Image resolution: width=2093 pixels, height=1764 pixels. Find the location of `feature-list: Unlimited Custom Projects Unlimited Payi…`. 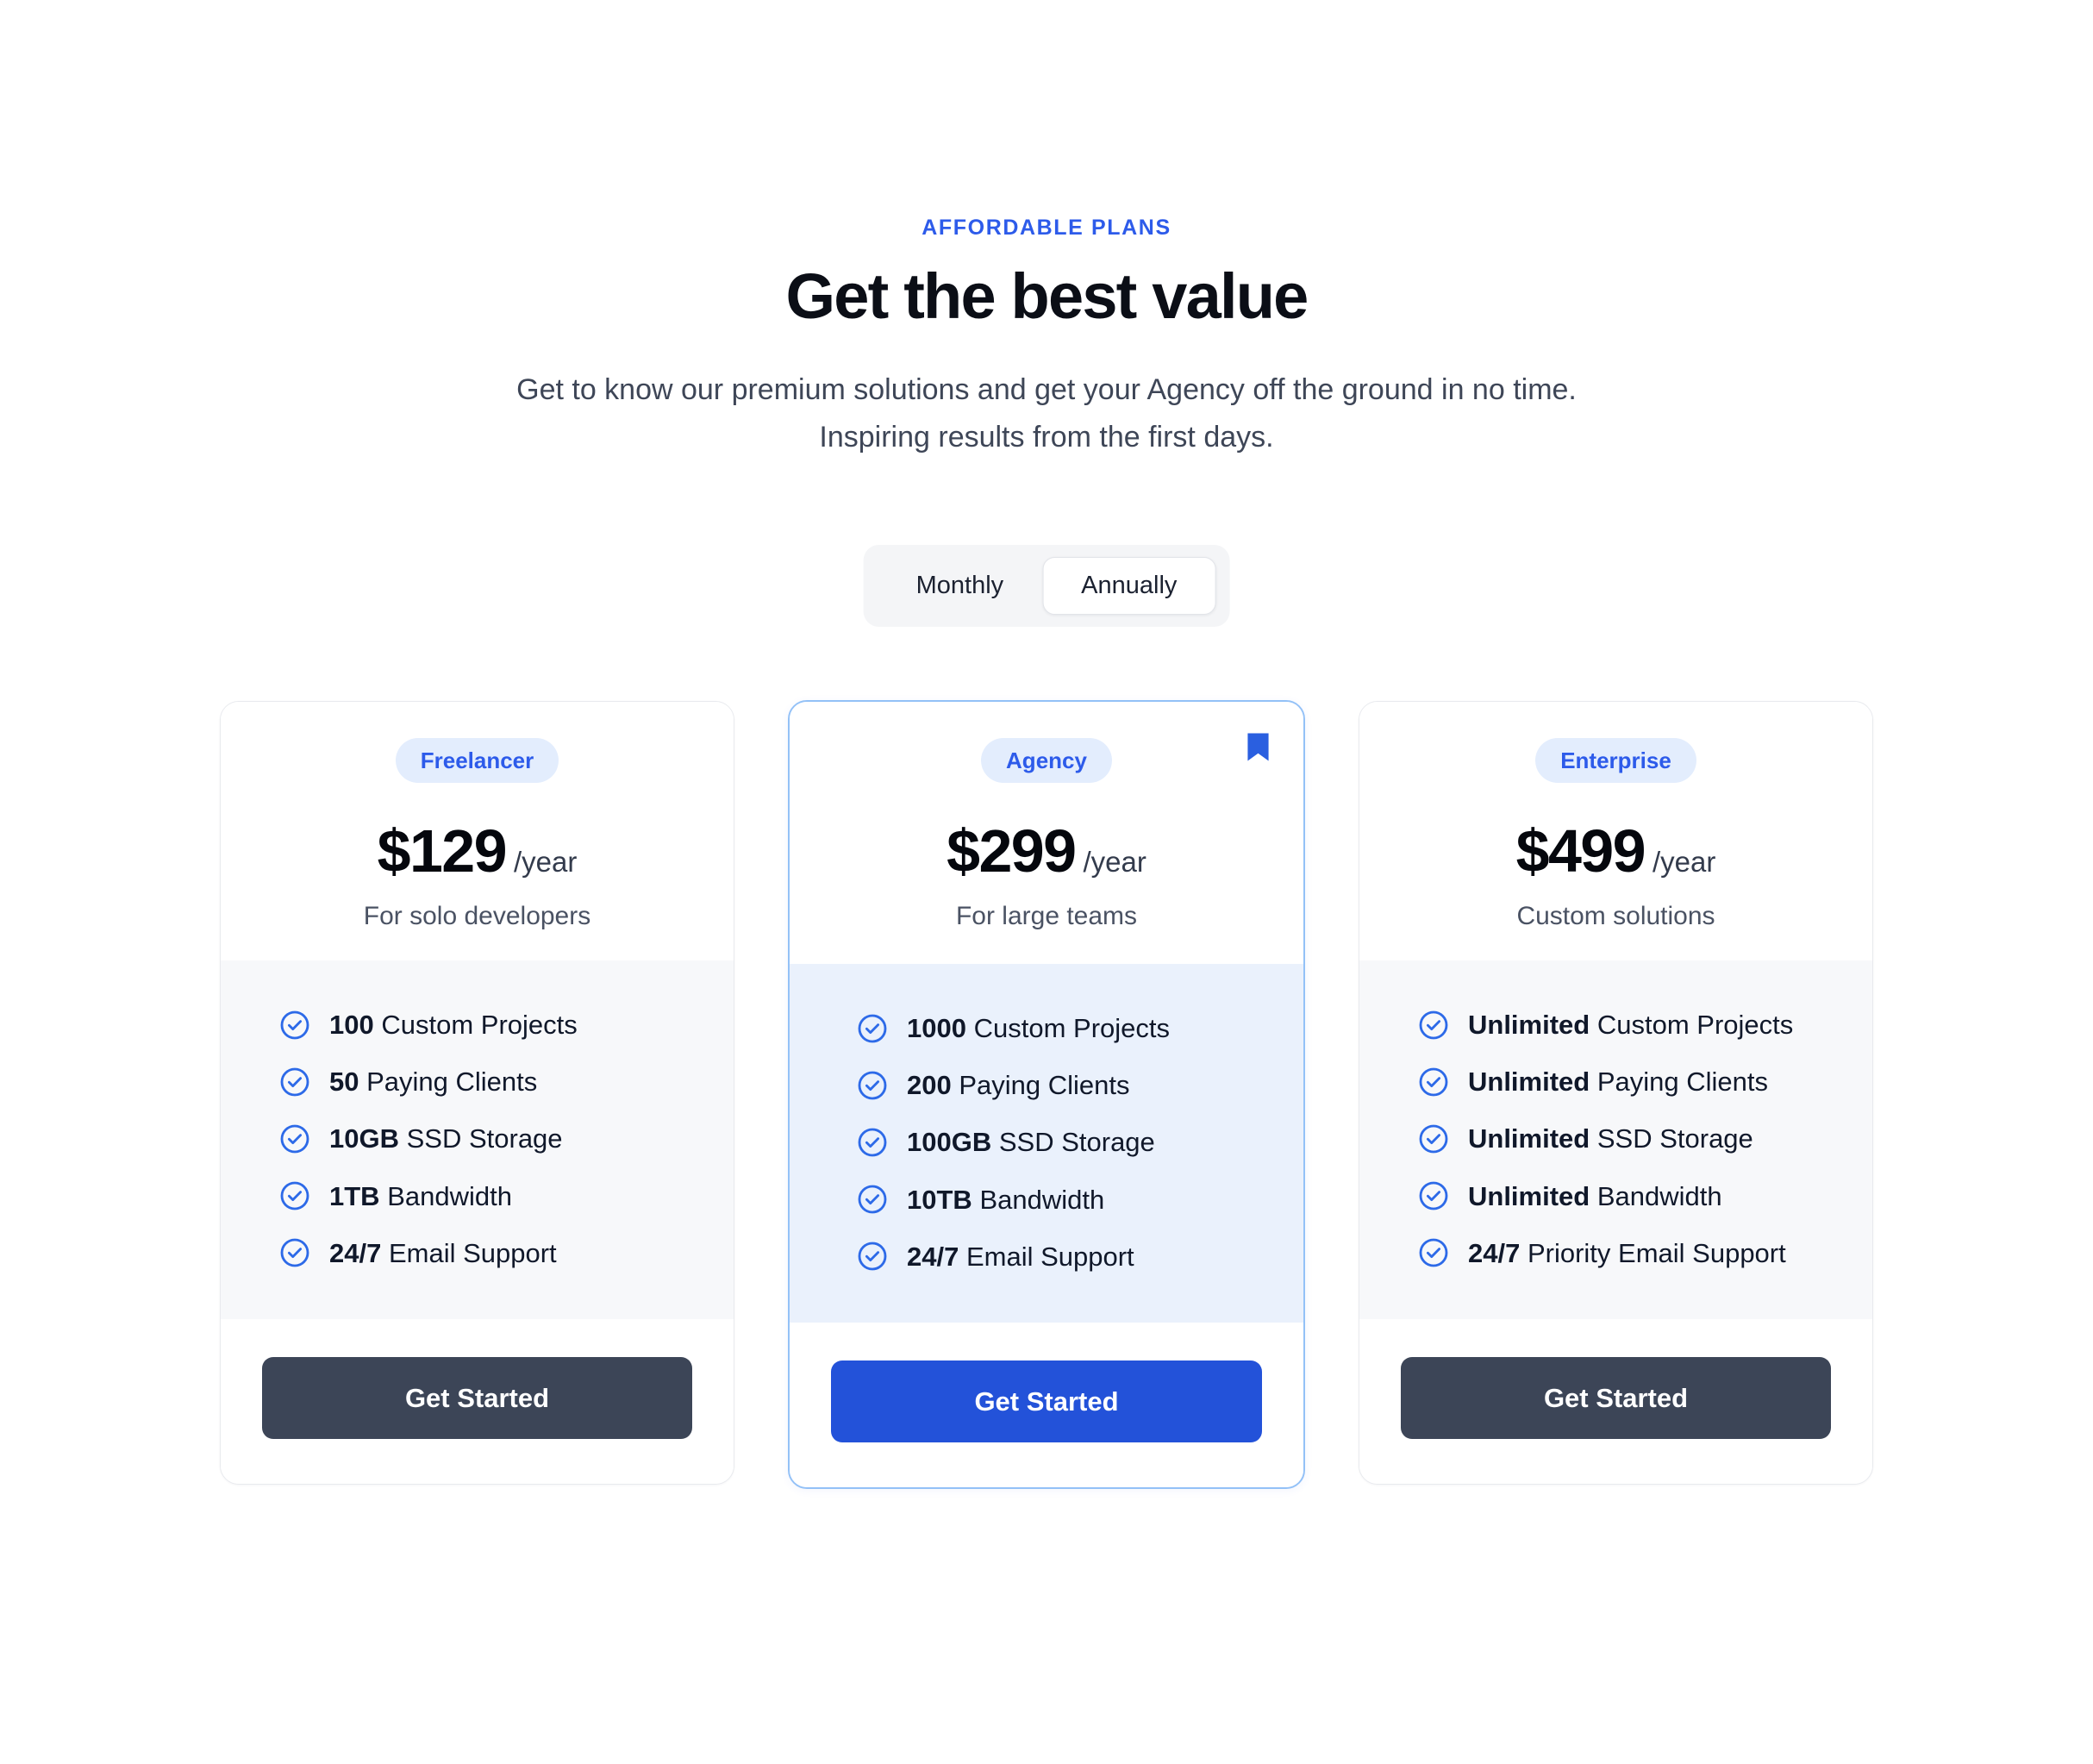

feature-list: Unlimited Custom Projects Unlimited Payi… is located at coordinates (1615, 1140).